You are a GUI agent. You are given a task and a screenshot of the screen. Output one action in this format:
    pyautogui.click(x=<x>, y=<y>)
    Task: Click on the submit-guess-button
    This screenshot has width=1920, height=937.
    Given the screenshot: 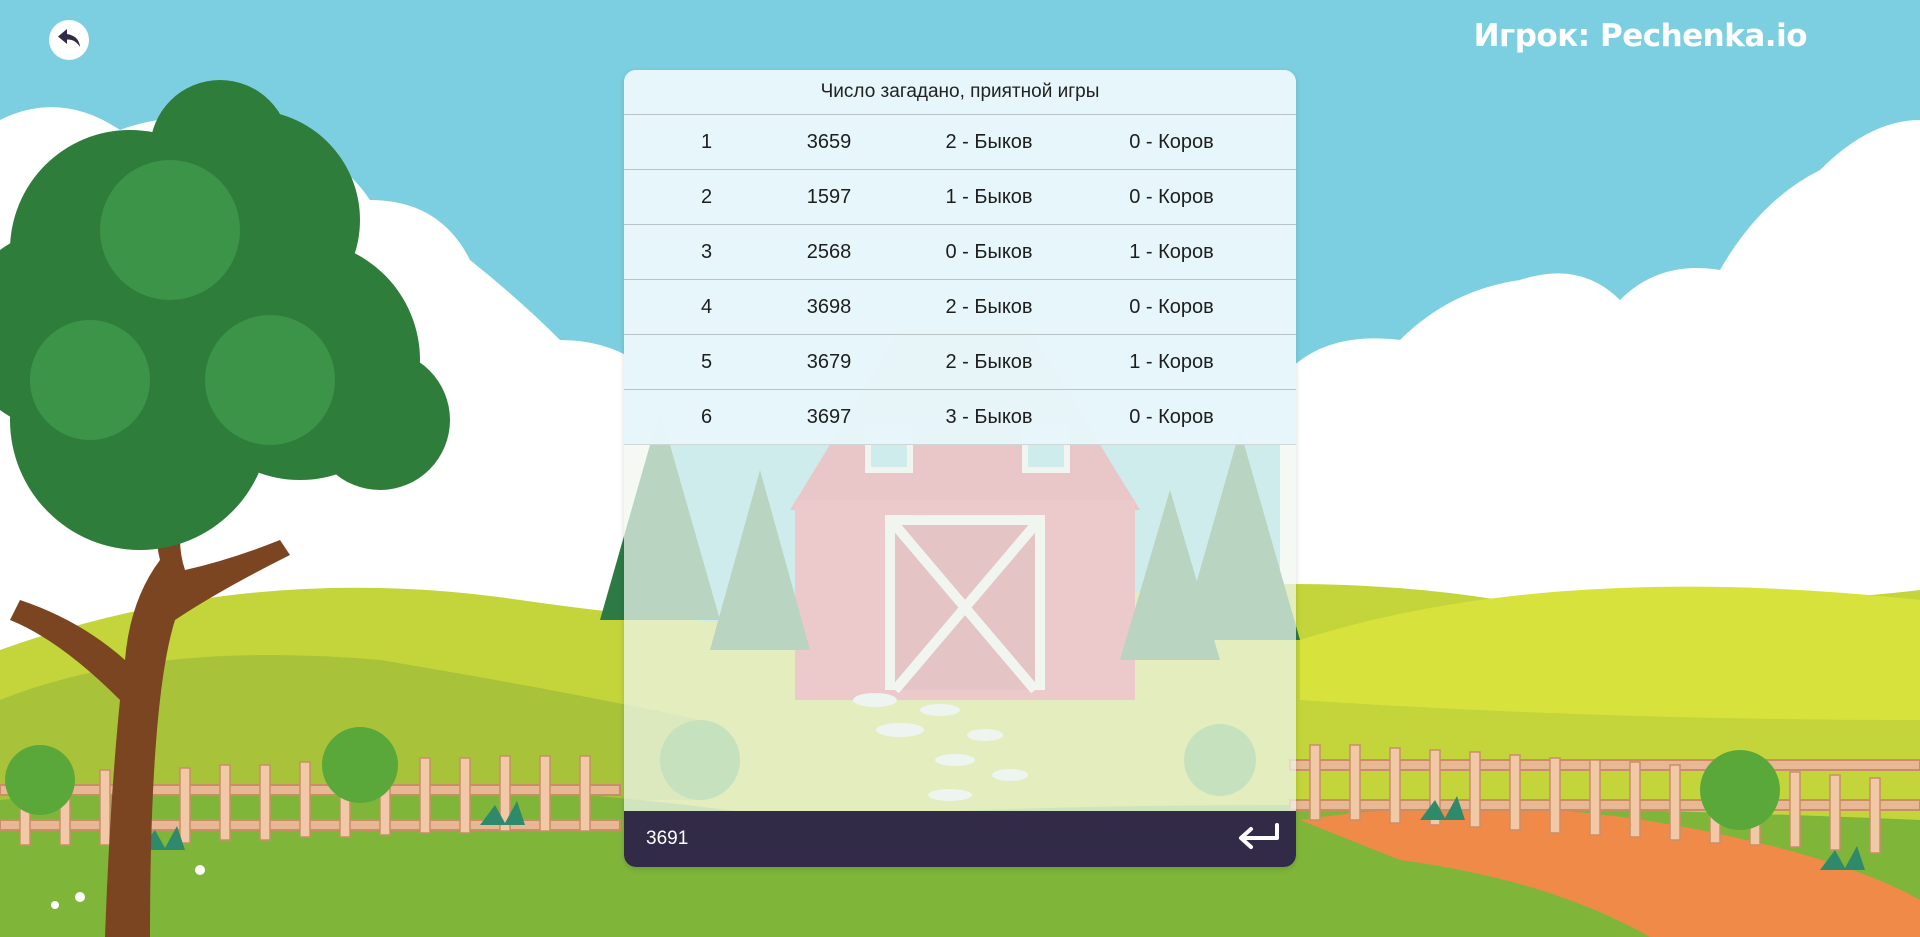 What is the action you would take?
    pyautogui.click(x=1258, y=839)
    